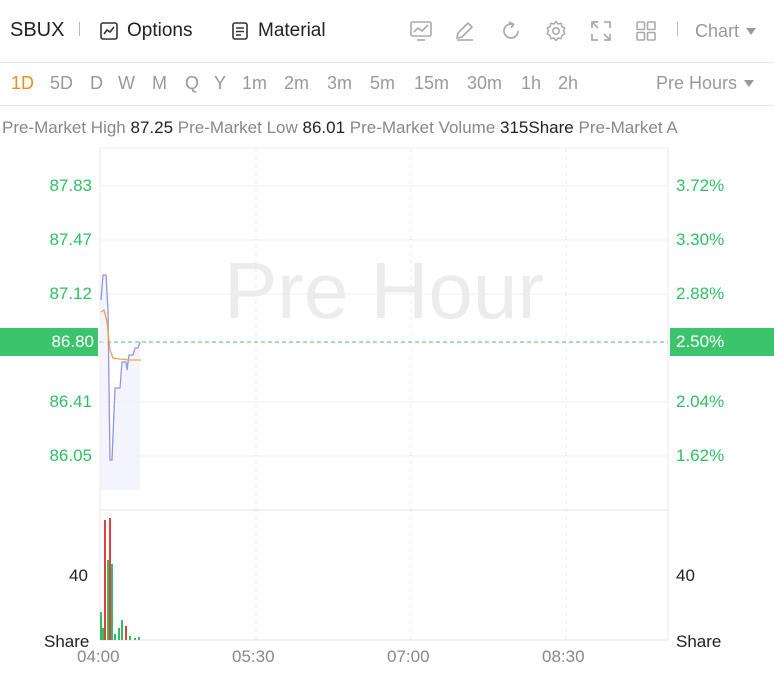  What do you see at coordinates (70, 455) in the screenshot?
I see `price-tick: 86.05` at bounding box center [70, 455].